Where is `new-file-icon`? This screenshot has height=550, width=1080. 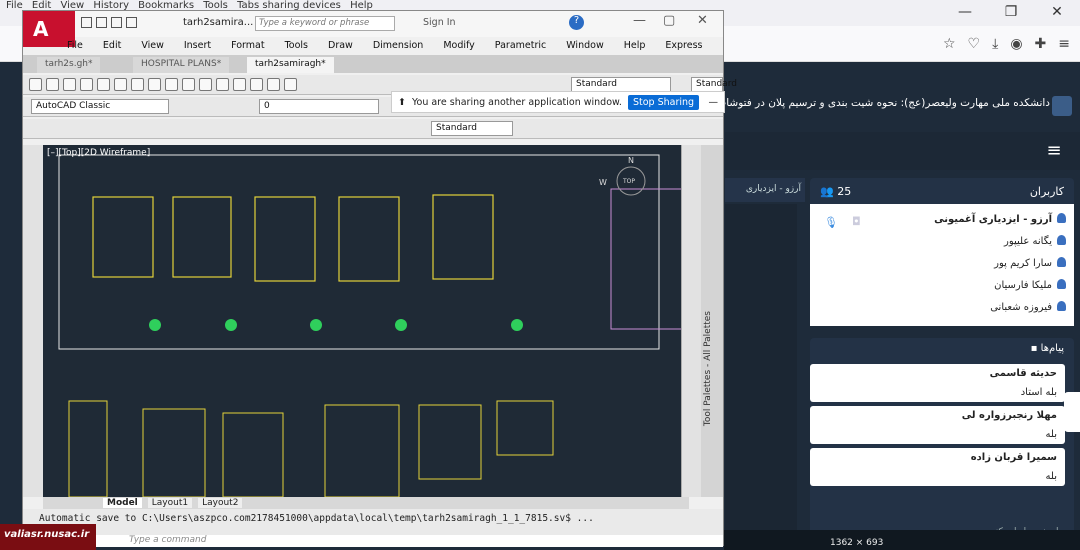 new-file-icon is located at coordinates (86, 22).